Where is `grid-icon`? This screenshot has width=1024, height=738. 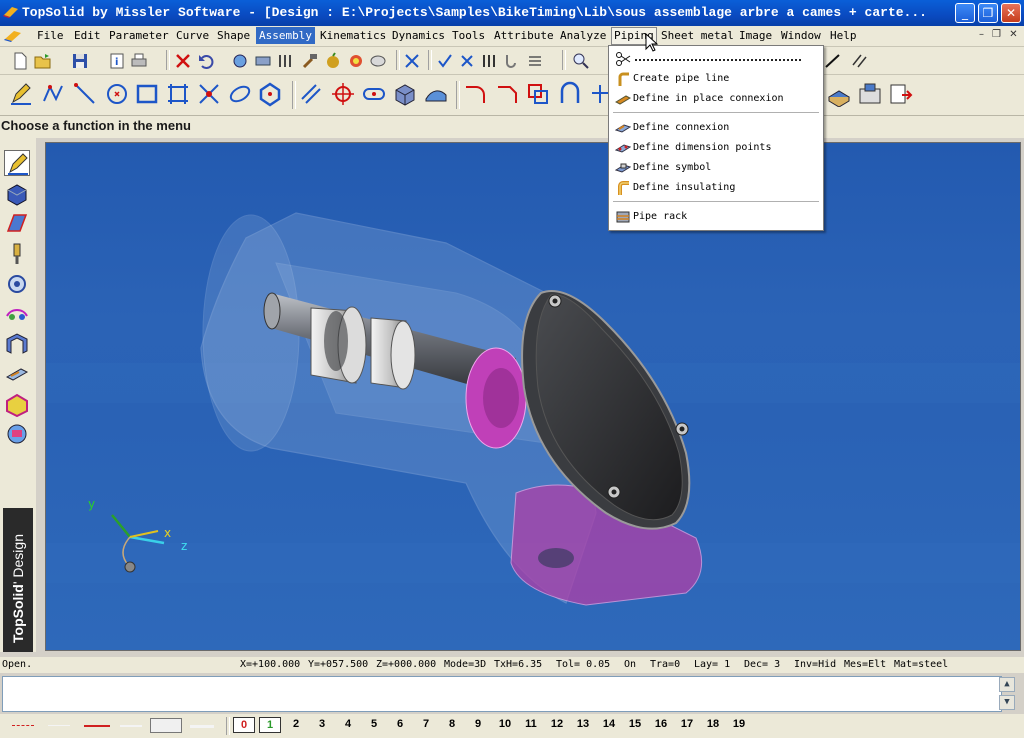 grid-icon is located at coordinates (535, 61).